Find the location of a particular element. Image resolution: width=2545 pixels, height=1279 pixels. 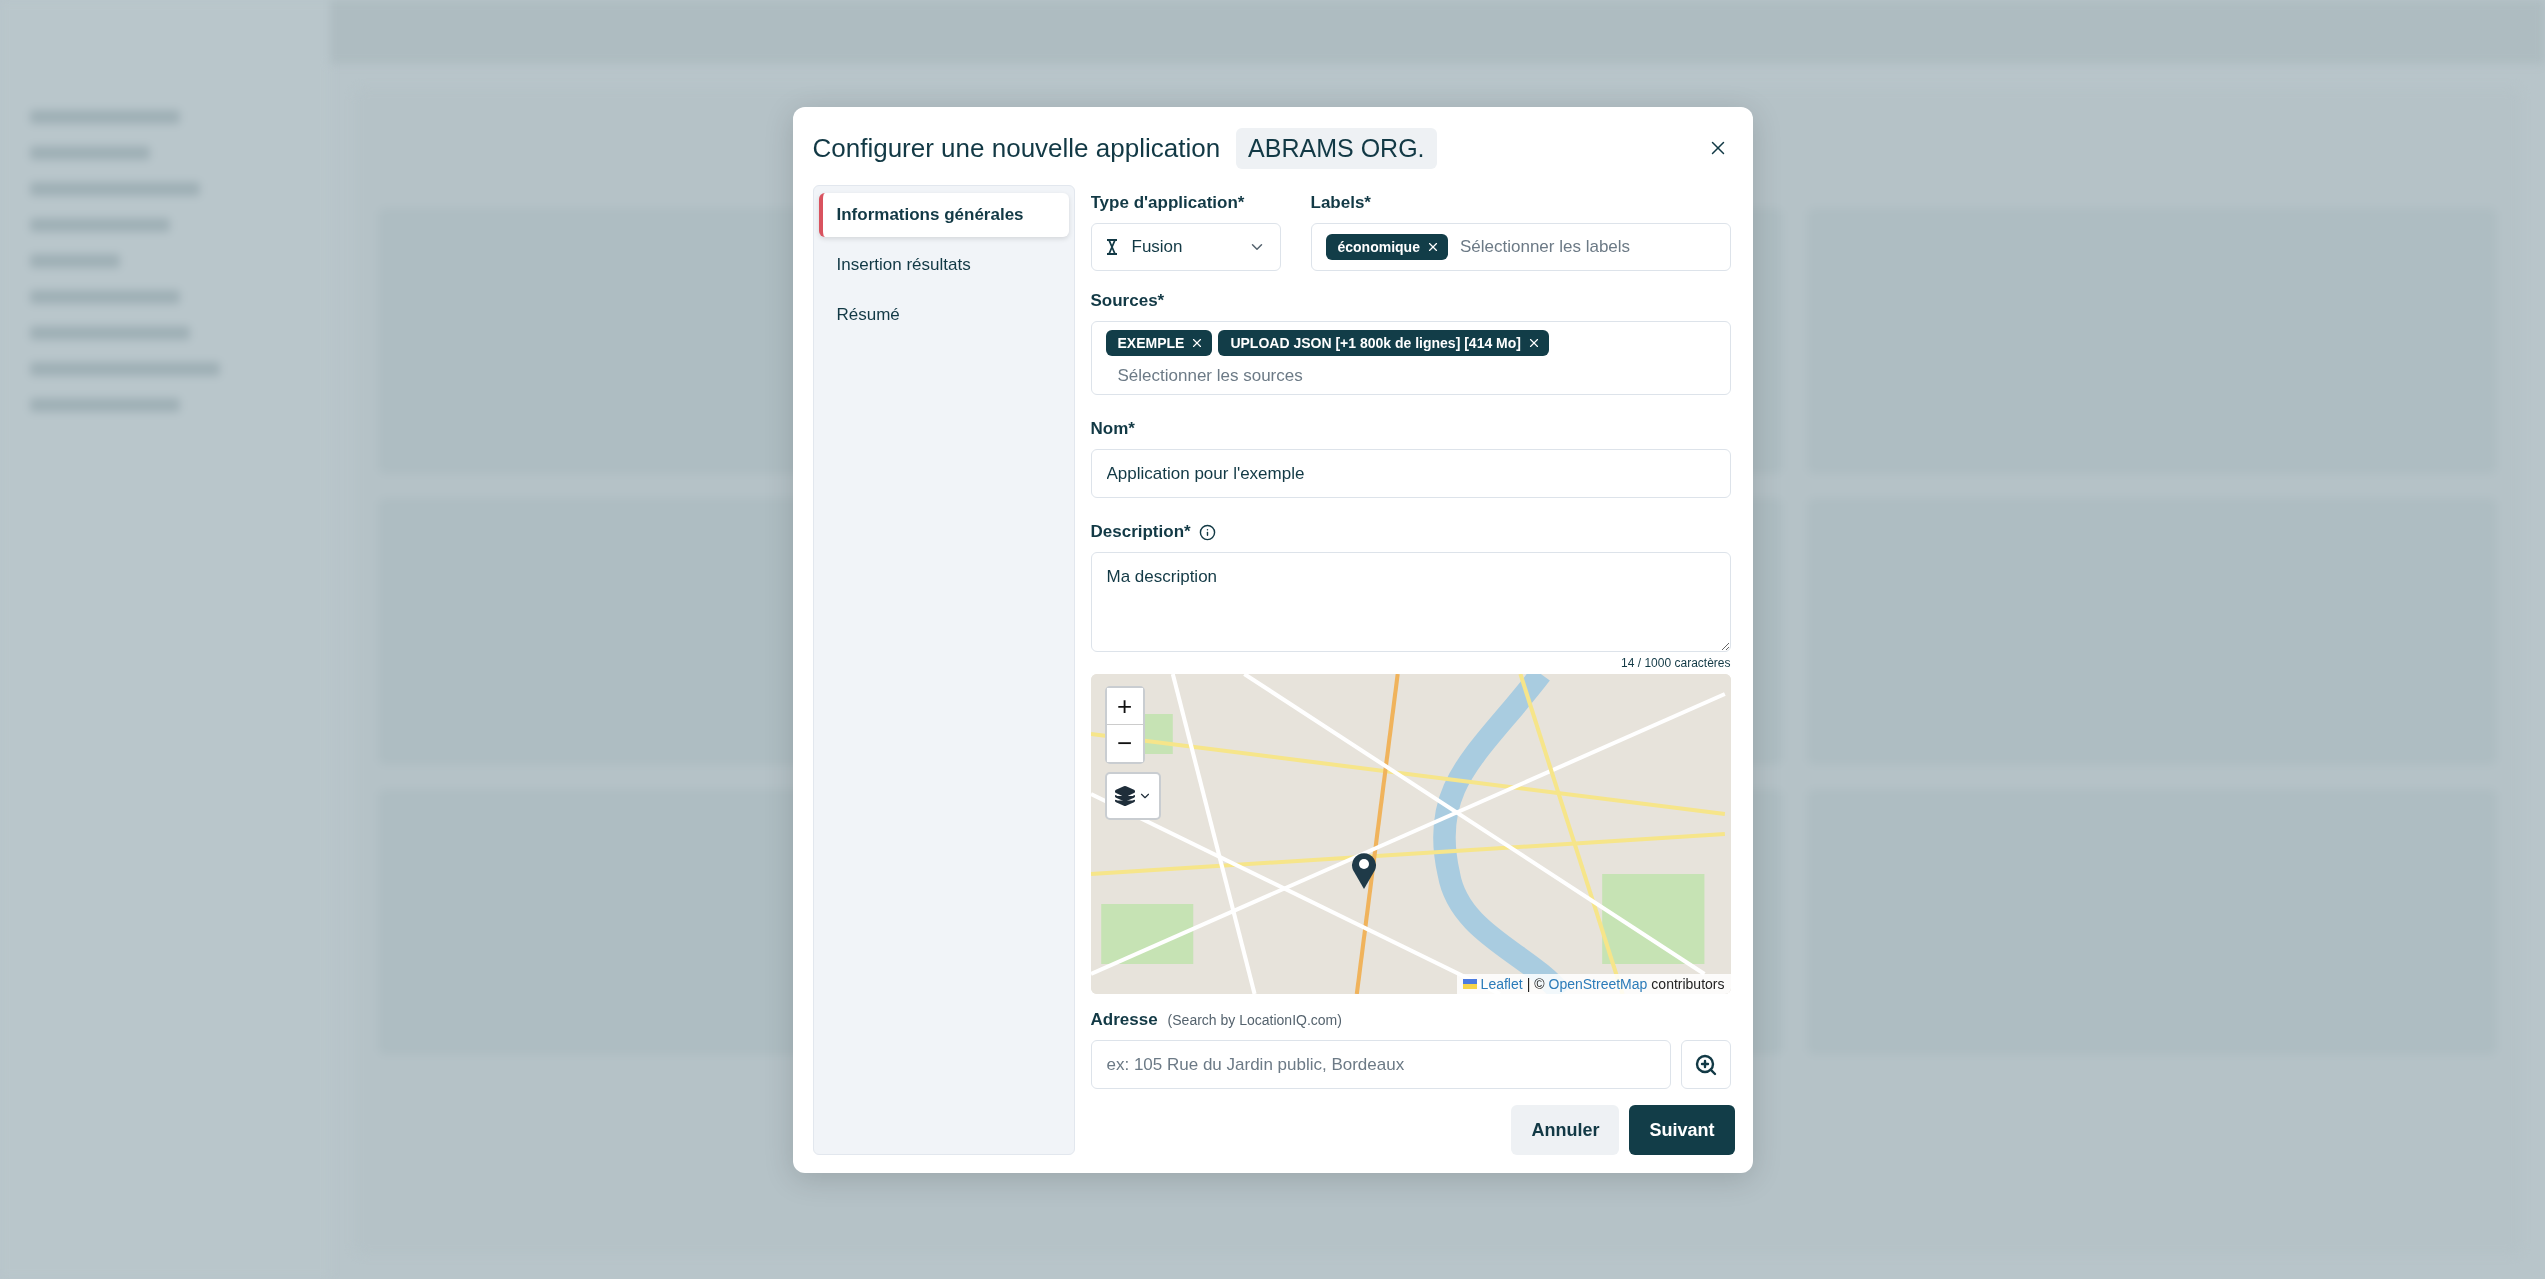

zoom-in-button: + is located at coordinates (1124, 706).